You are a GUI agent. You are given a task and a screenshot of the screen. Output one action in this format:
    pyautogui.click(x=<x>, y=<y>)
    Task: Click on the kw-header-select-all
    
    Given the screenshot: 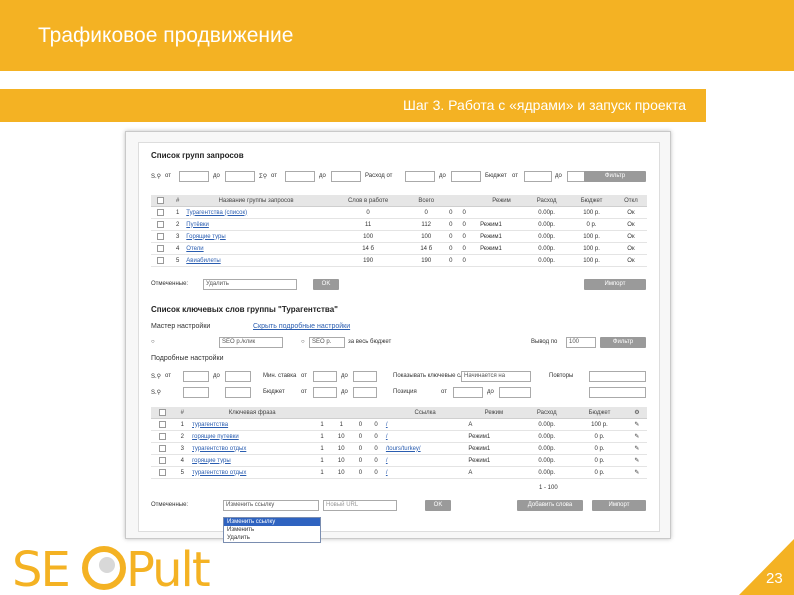 What is the action you would take?
    pyautogui.click(x=163, y=413)
    